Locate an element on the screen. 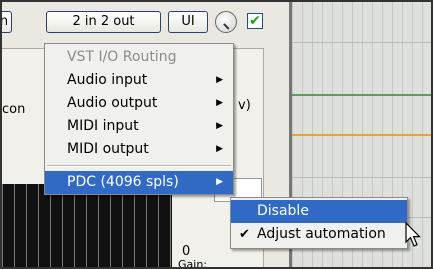 Image resolution: width=433 pixels, height=269 pixels. enable-checkbox: ✔ is located at coordinates (255, 21).